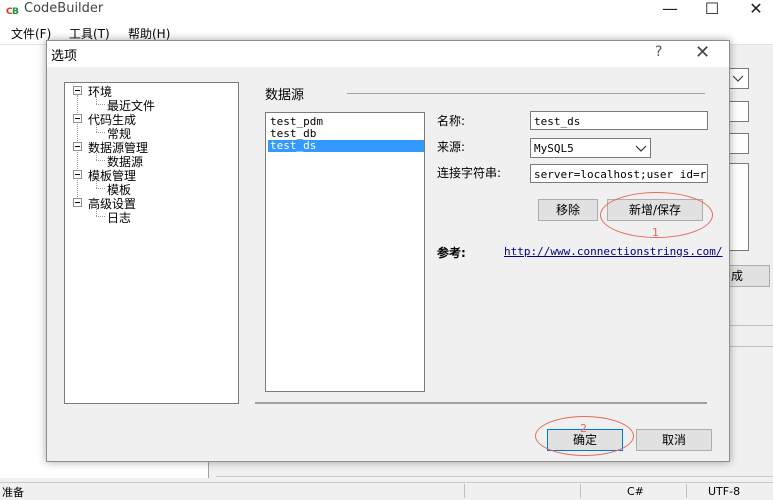 The image size is (773, 500). Describe the element at coordinates (15, 12) in the screenshot. I see `svg-text: B` at that location.